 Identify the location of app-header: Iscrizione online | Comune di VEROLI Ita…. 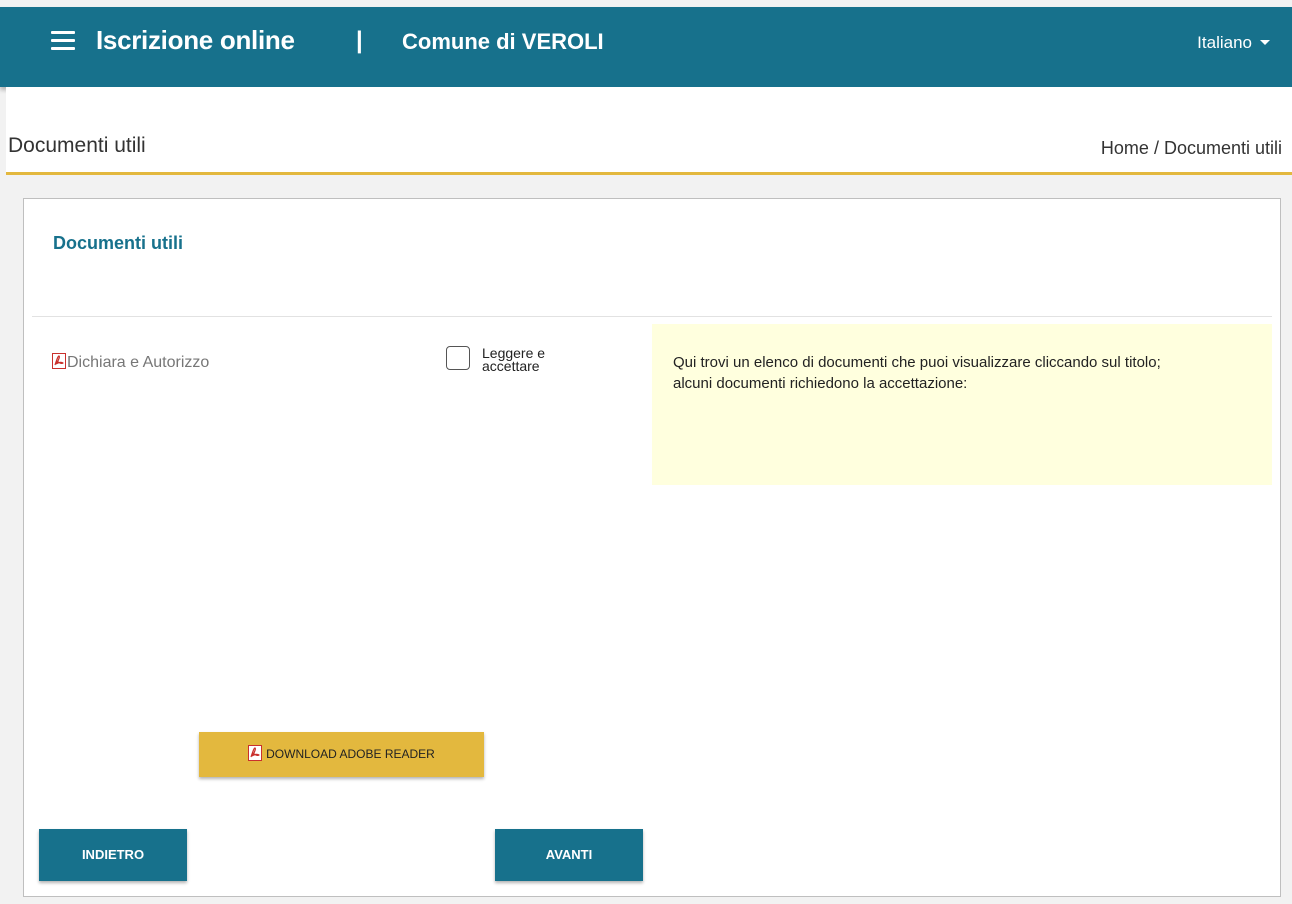
(646, 47).